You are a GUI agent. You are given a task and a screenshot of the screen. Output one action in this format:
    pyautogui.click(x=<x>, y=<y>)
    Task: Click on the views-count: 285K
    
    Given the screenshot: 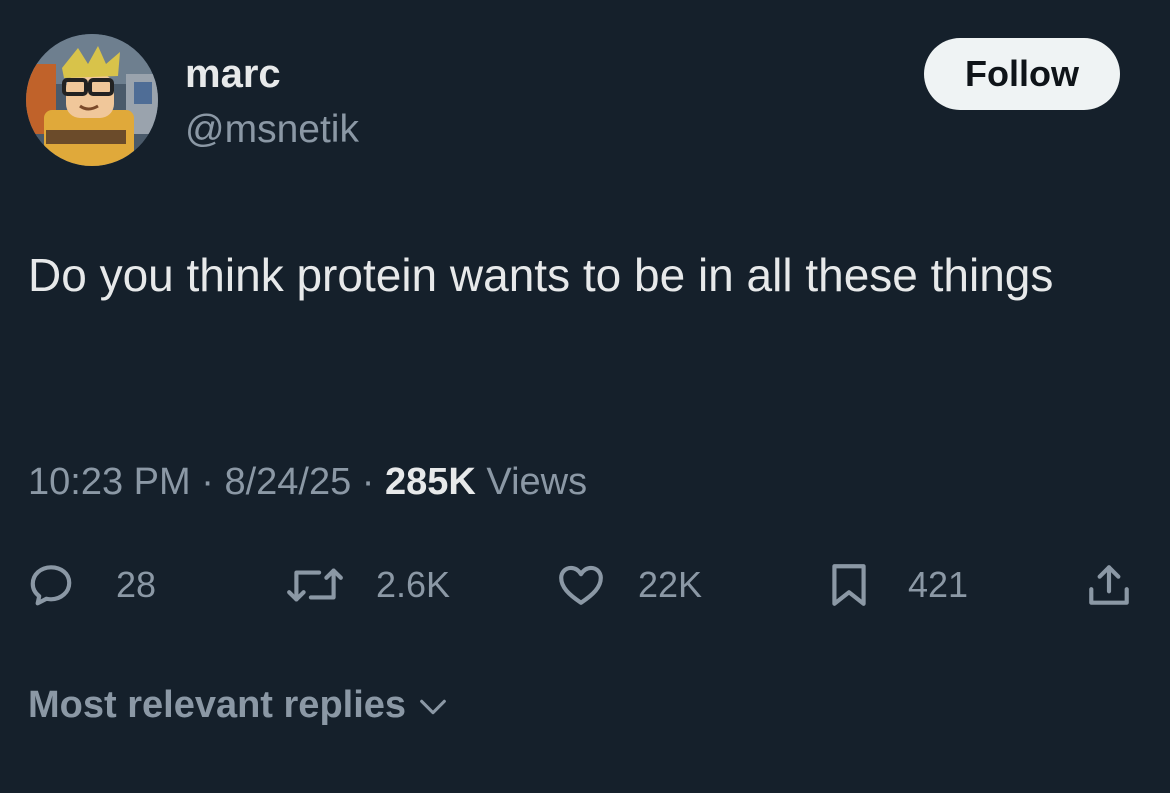 What is the action you would take?
    pyautogui.click(x=430, y=482)
    